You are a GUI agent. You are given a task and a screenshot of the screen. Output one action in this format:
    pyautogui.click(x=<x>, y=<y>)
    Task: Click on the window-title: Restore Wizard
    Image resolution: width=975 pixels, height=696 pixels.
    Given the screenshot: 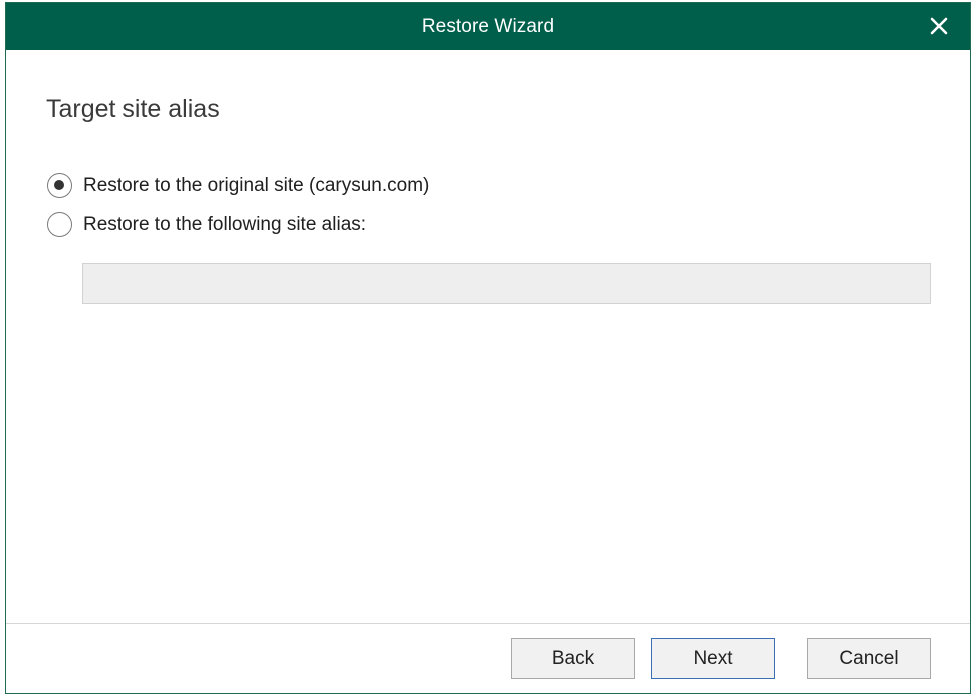 What is the action you would take?
    pyautogui.click(x=488, y=26)
    